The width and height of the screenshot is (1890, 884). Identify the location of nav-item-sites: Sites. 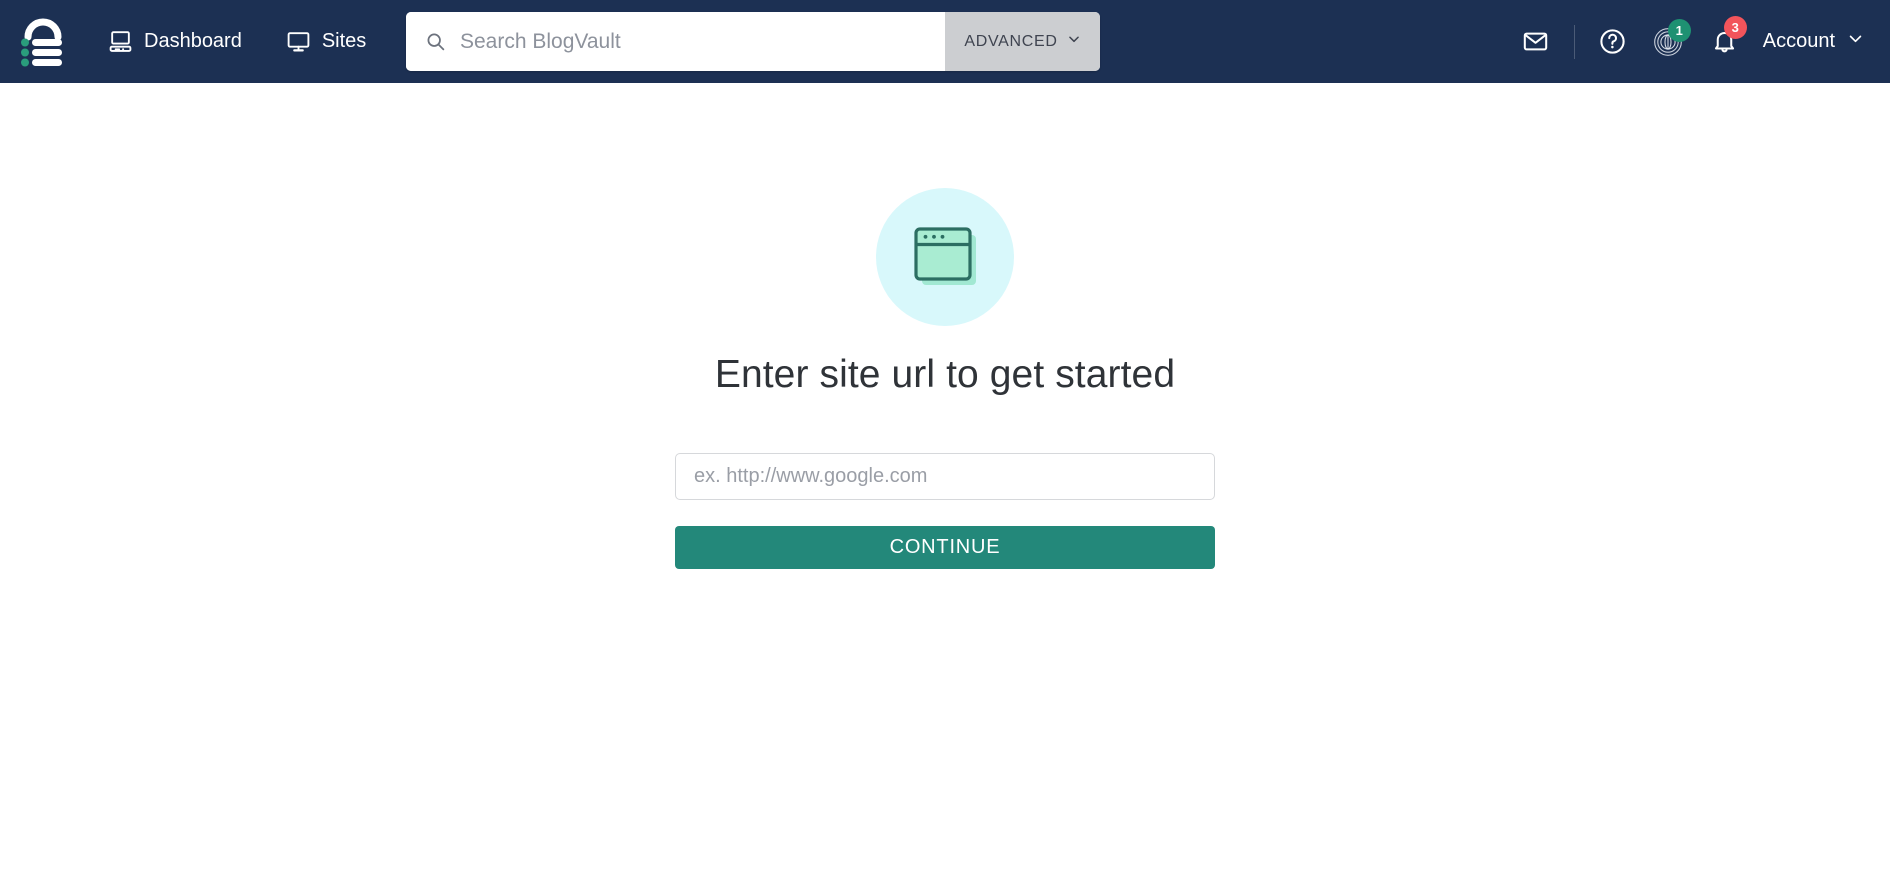
(326, 41).